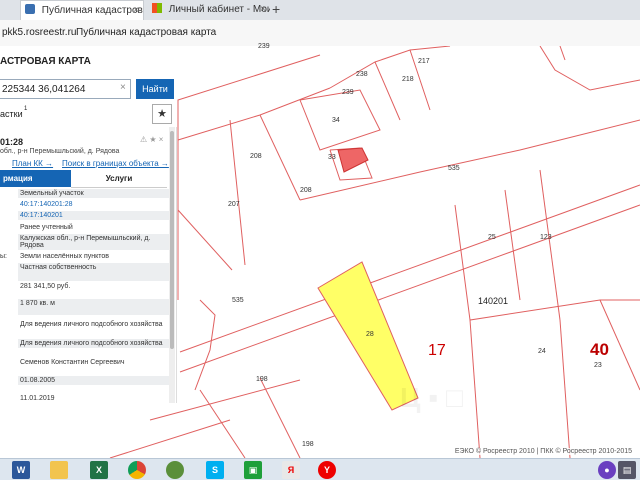  I want to click on plot-label: 33, so click(332, 157).